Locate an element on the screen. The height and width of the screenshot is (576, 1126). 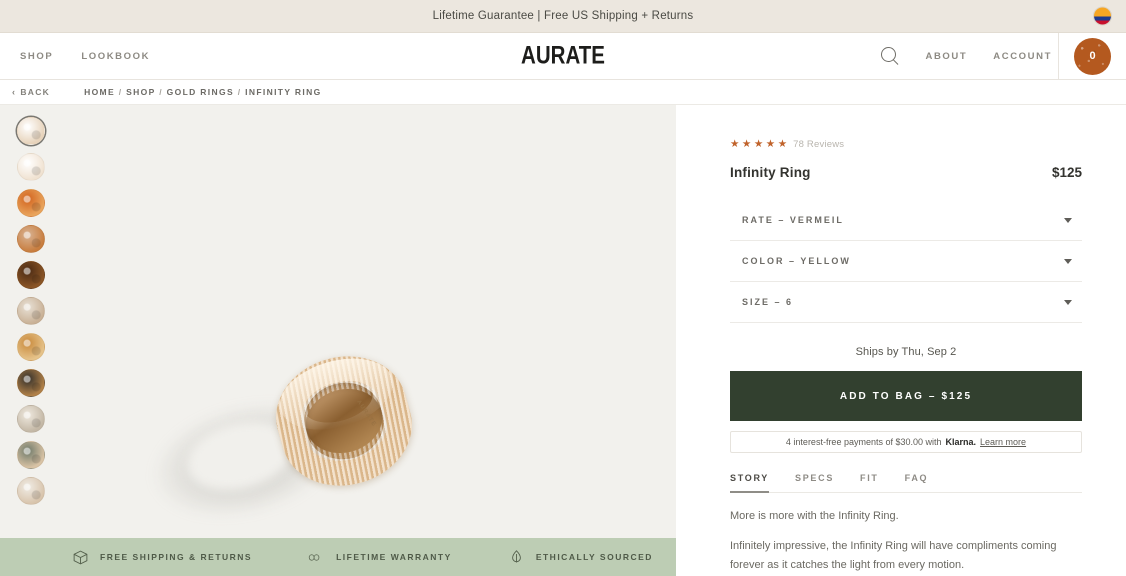
option-rate-label: RATE – VERMEIL is located at coordinates (793, 220).